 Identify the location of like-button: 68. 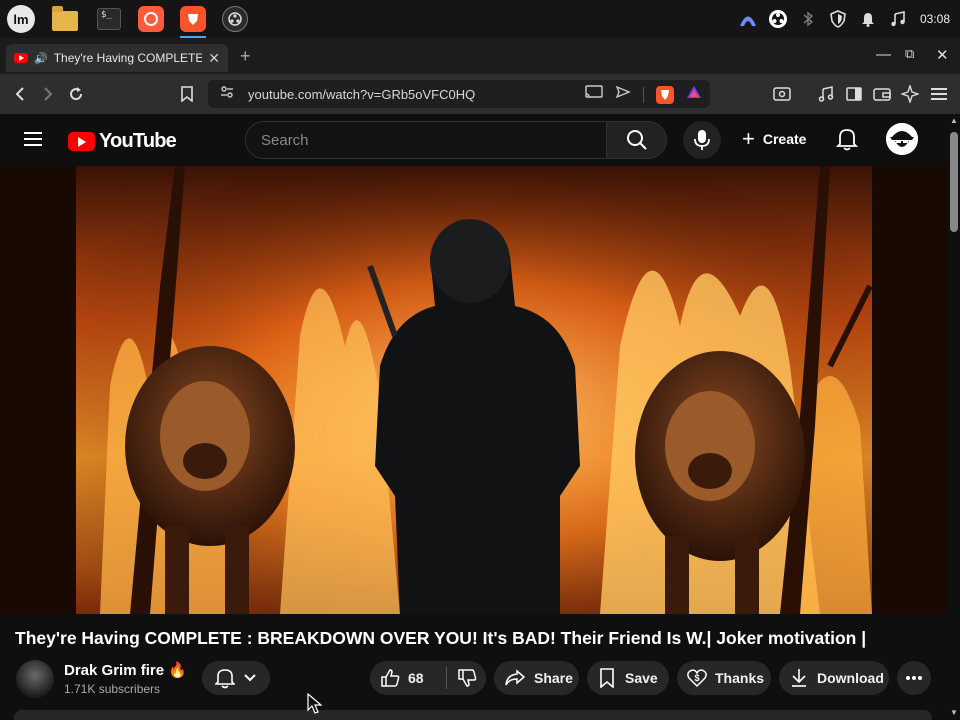
(408, 678).